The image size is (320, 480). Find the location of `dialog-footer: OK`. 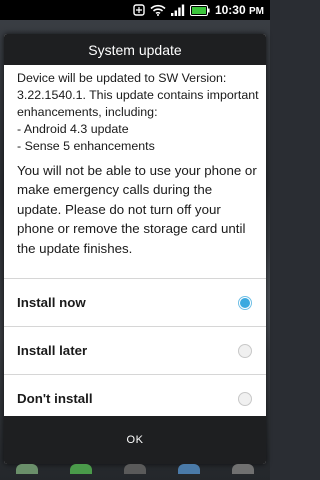

dialog-footer: OK is located at coordinates (135, 440).